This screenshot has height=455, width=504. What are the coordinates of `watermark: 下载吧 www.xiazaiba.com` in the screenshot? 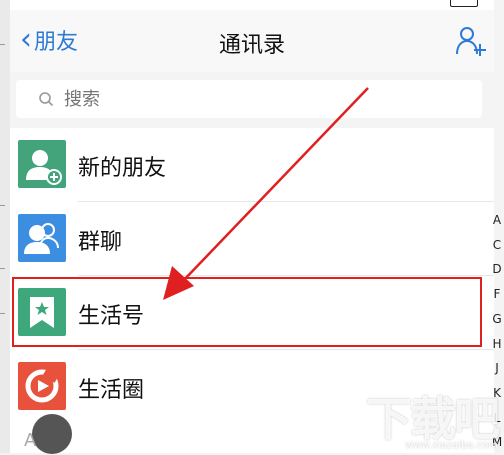 It's located at (433, 417).